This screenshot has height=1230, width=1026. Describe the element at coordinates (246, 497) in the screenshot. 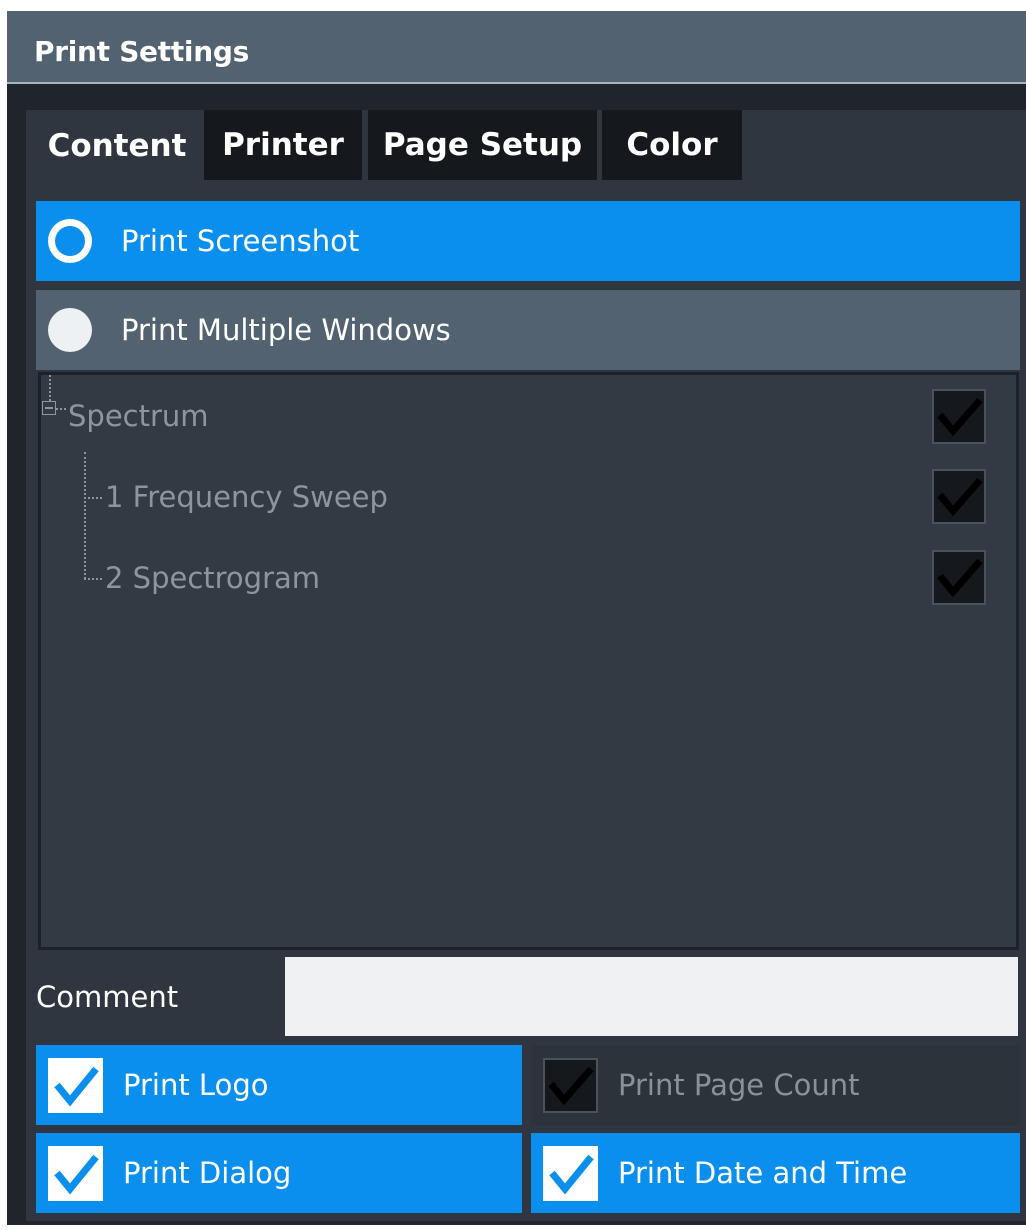

I see `tree-node-frequency-sweep: 1 Frequency Sweep` at that location.